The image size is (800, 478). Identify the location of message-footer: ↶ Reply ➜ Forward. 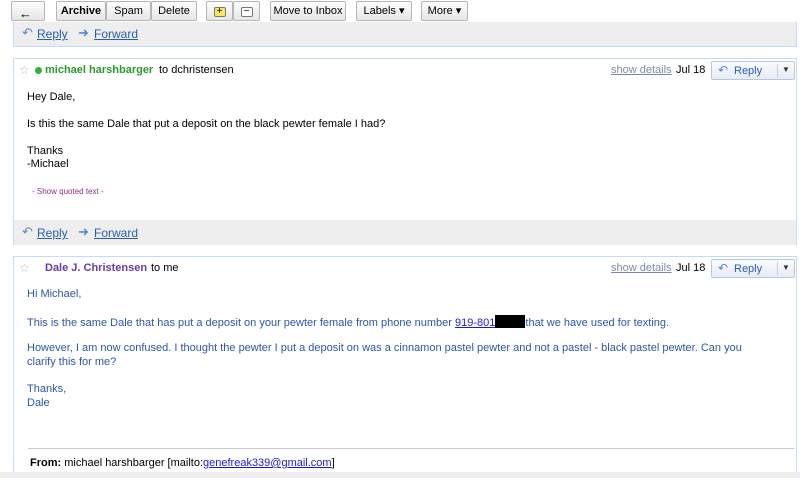
(405, 232).